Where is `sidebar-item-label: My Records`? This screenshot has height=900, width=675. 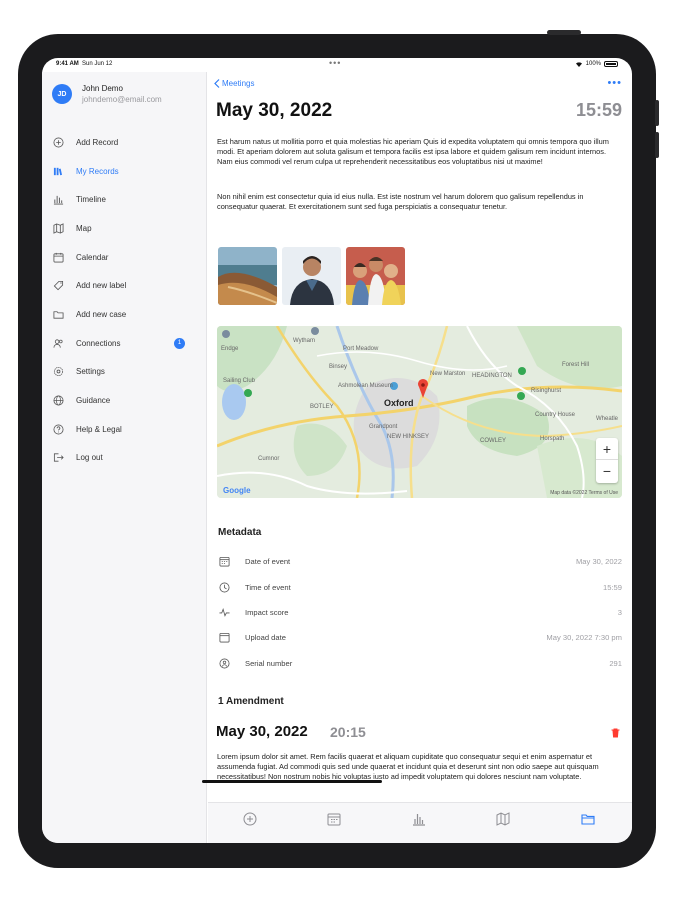 sidebar-item-label: My Records is located at coordinates (97, 171).